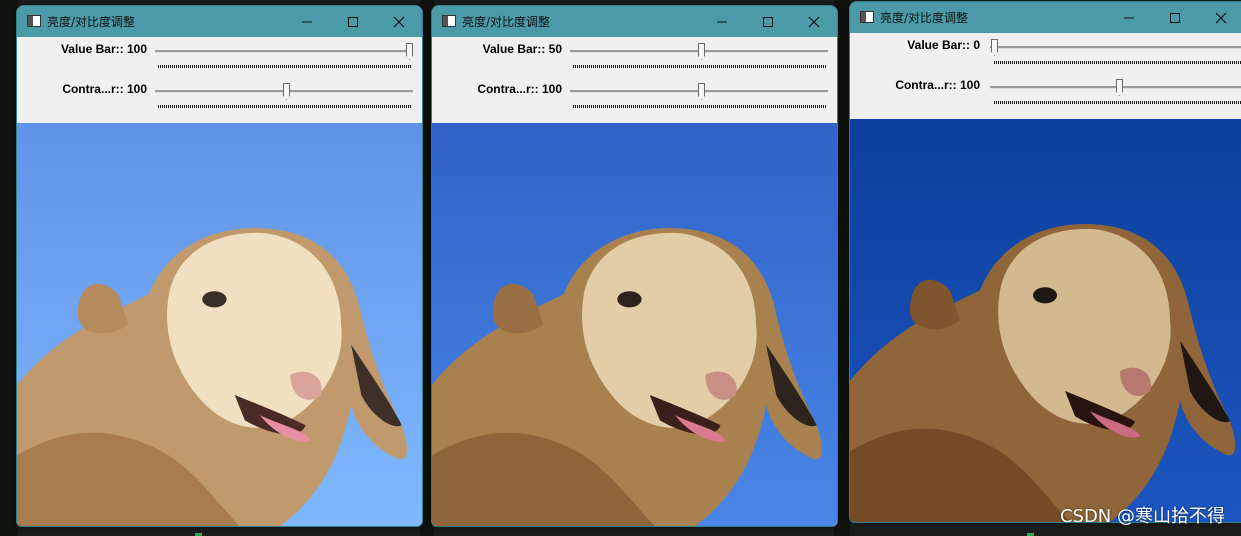  Describe the element at coordinates (219, 80) in the screenshot. I see `trackbar-panel: Value Bar:: 100 Contra...r:: 100` at that location.